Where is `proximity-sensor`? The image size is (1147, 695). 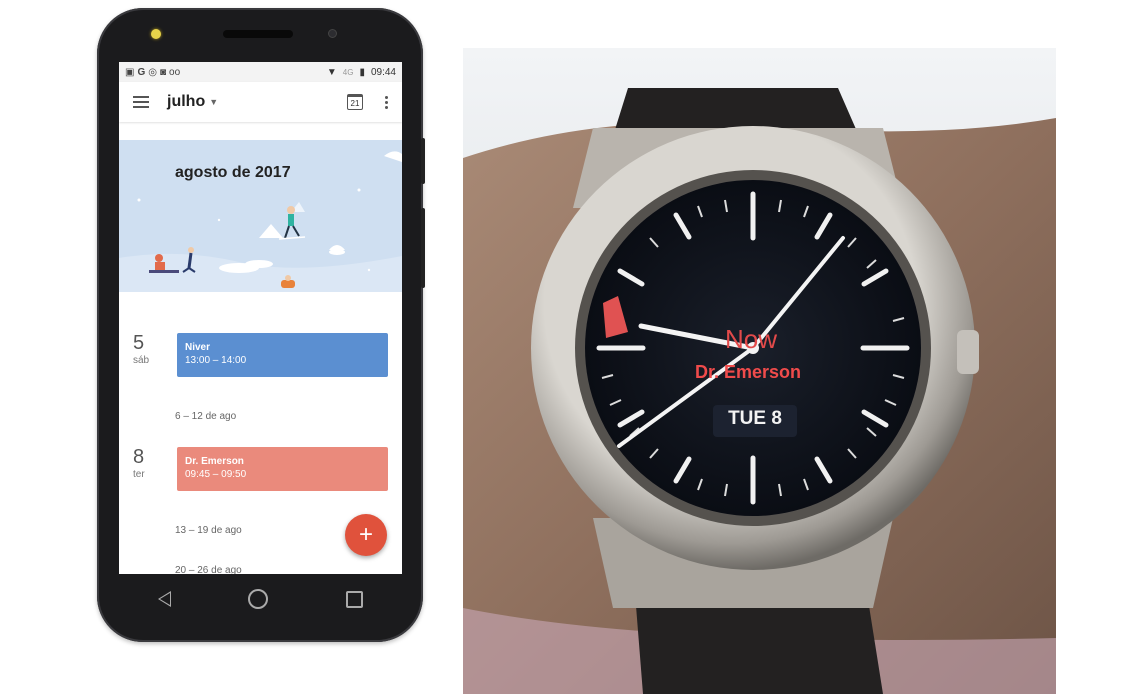
proximity-sensor is located at coordinates (332, 33).